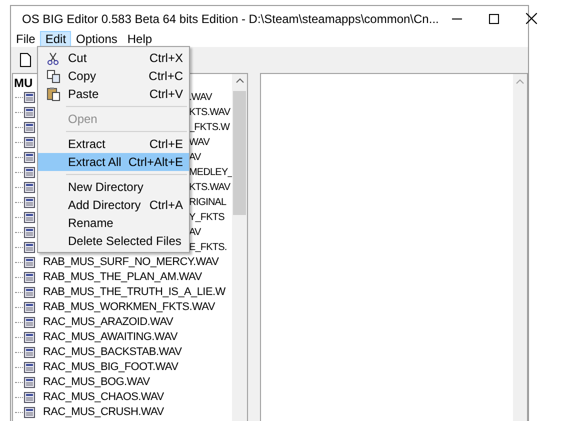 The height and width of the screenshot is (421, 584). Describe the element at coordinates (96, 39) in the screenshot. I see `menu-item: Options` at that location.